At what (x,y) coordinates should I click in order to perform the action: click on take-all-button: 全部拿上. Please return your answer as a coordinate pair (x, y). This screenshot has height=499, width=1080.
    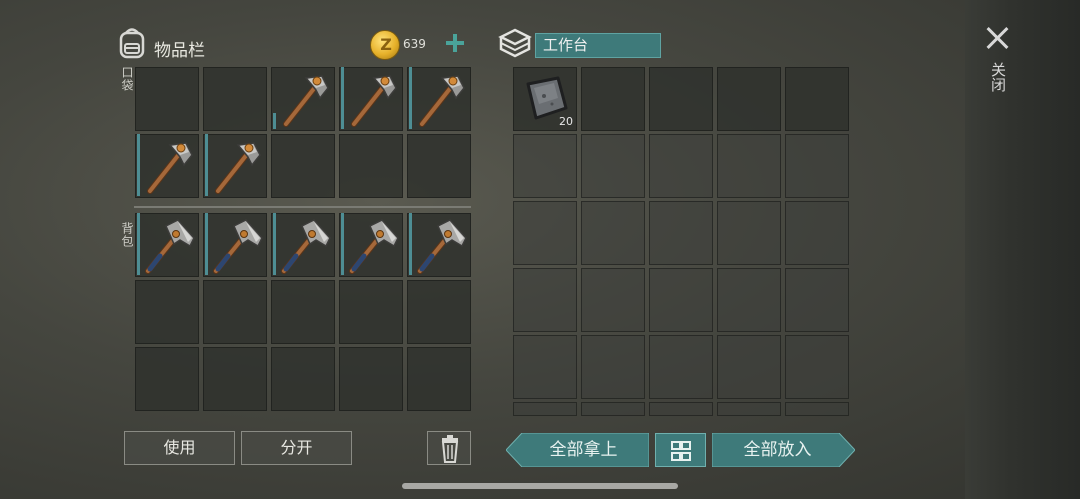
    Looking at the image, I should click on (577, 450).